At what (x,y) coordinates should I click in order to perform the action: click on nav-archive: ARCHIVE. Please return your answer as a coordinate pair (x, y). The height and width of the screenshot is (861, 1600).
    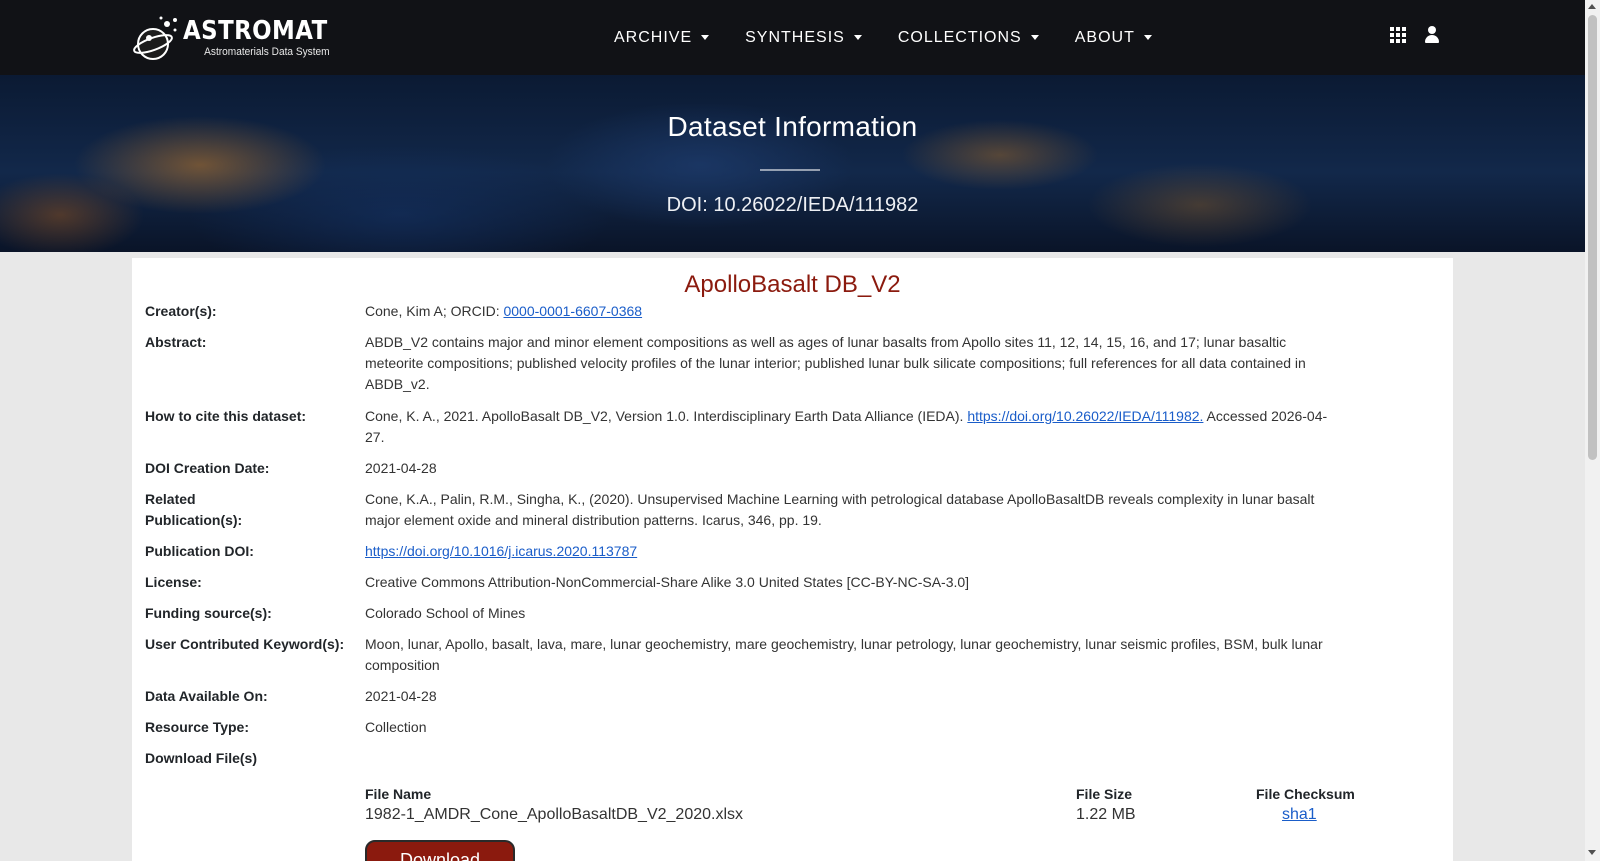
    Looking at the image, I should click on (662, 37).